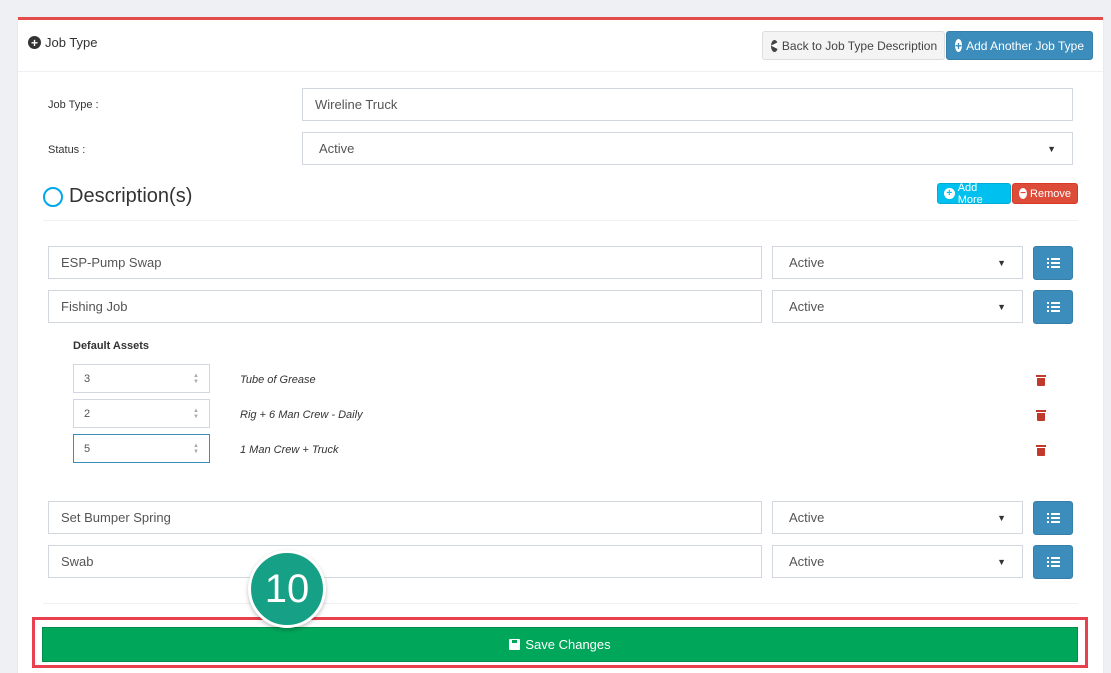 This screenshot has width=1111, height=673. I want to click on panel-title-text: Job Type, so click(71, 42).